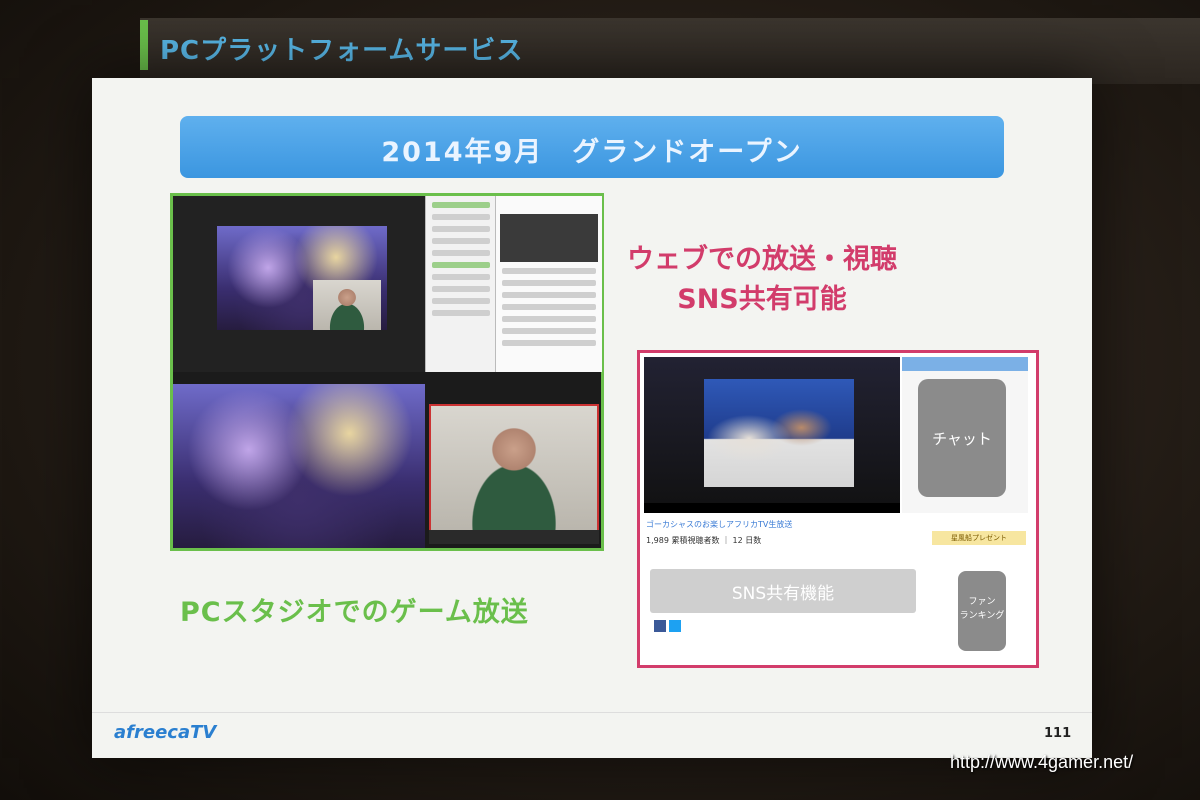 The width and height of the screenshot is (1200, 800). I want to click on fan-ranking-box: ファン ランキング, so click(982, 611).